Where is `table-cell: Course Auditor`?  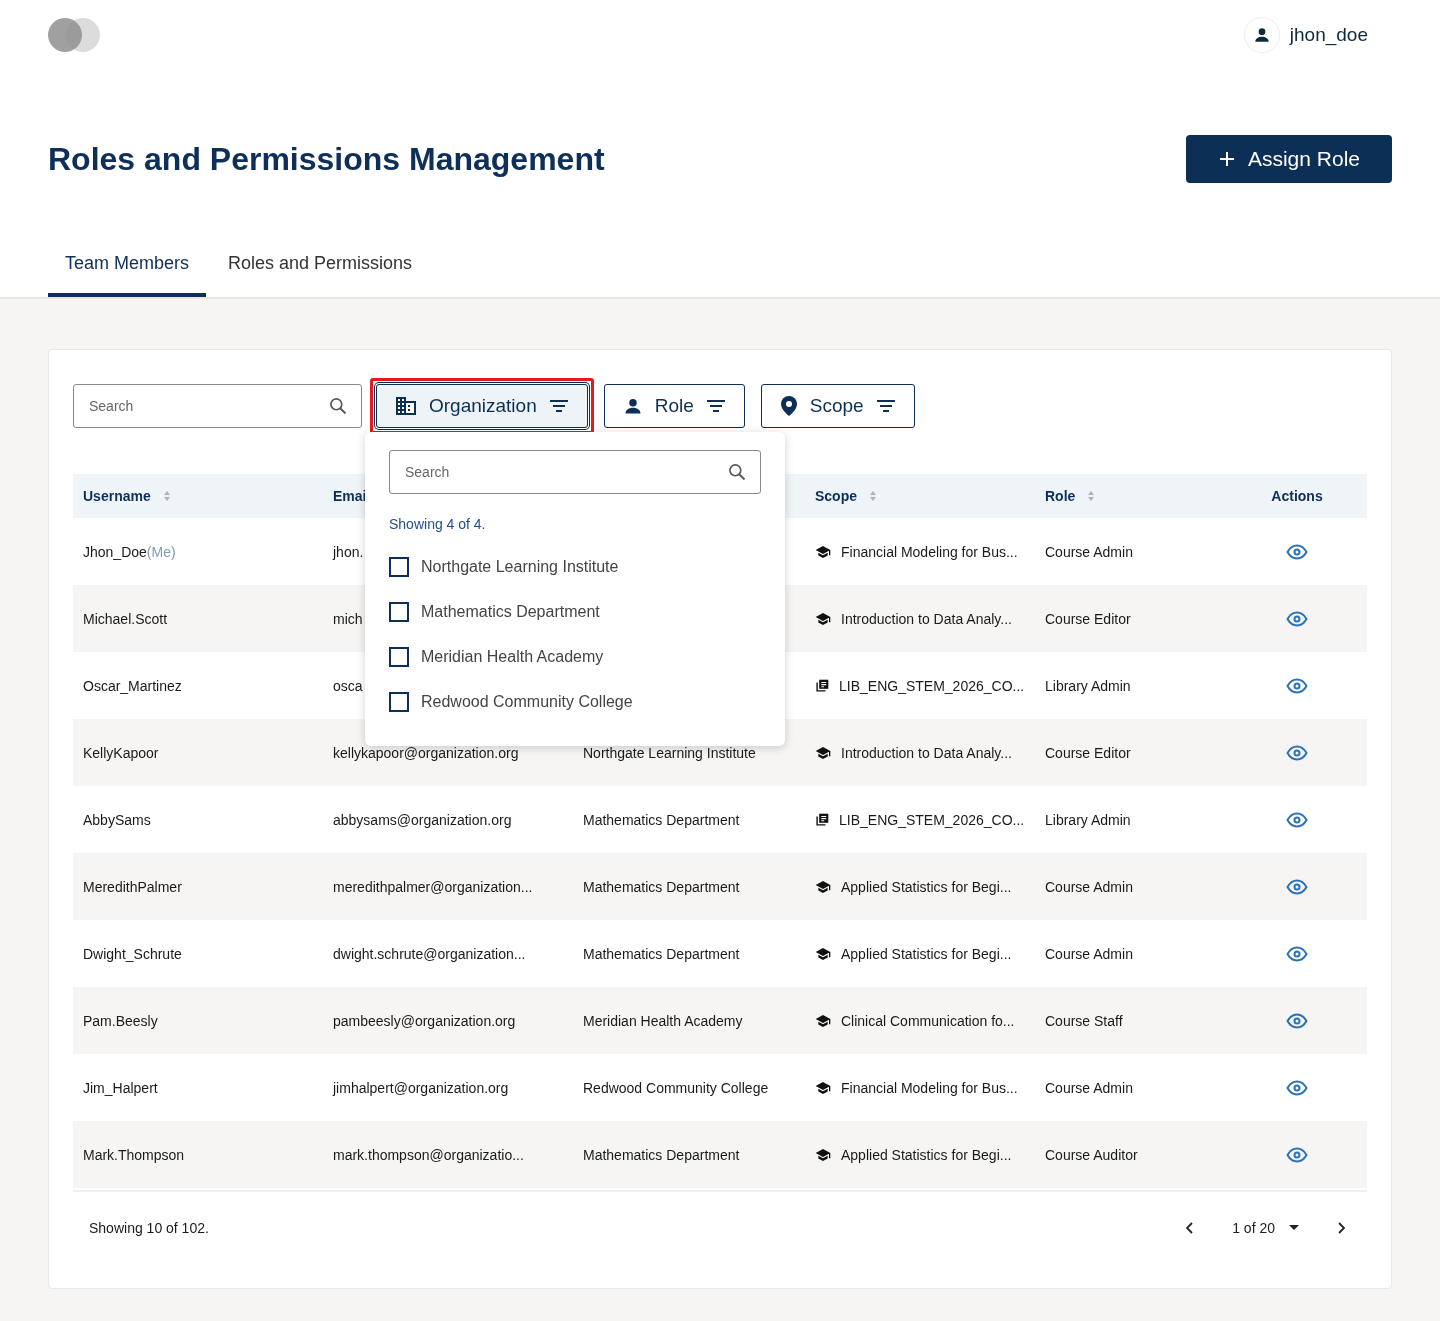
table-cell: Course Auditor is located at coordinates (1091, 1154).